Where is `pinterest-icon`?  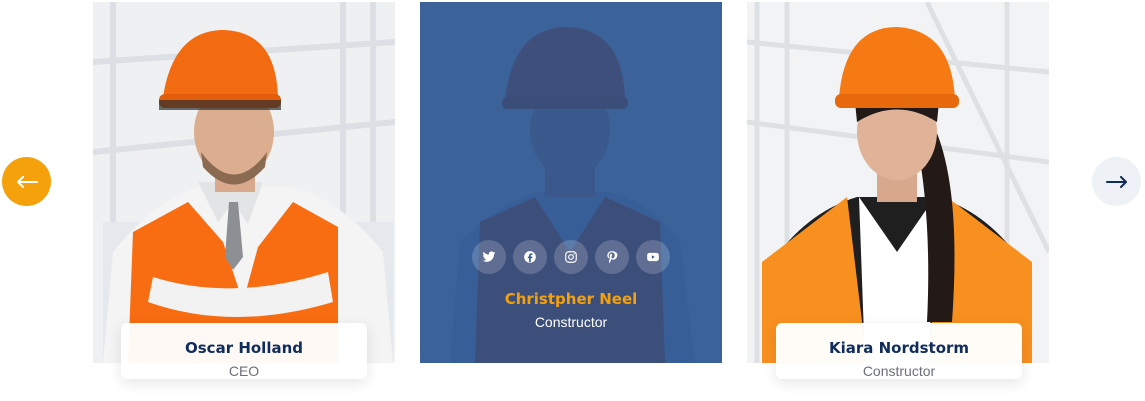
pinterest-icon is located at coordinates (612, 257).